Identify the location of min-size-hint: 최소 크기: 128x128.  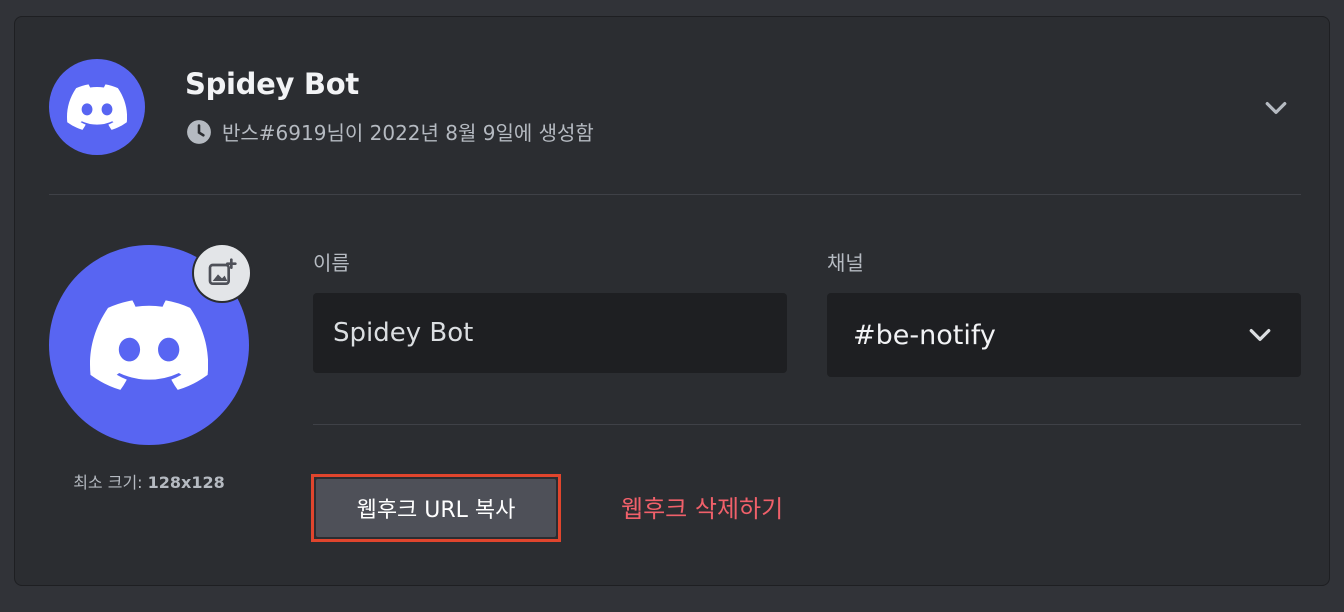
(149, 481).